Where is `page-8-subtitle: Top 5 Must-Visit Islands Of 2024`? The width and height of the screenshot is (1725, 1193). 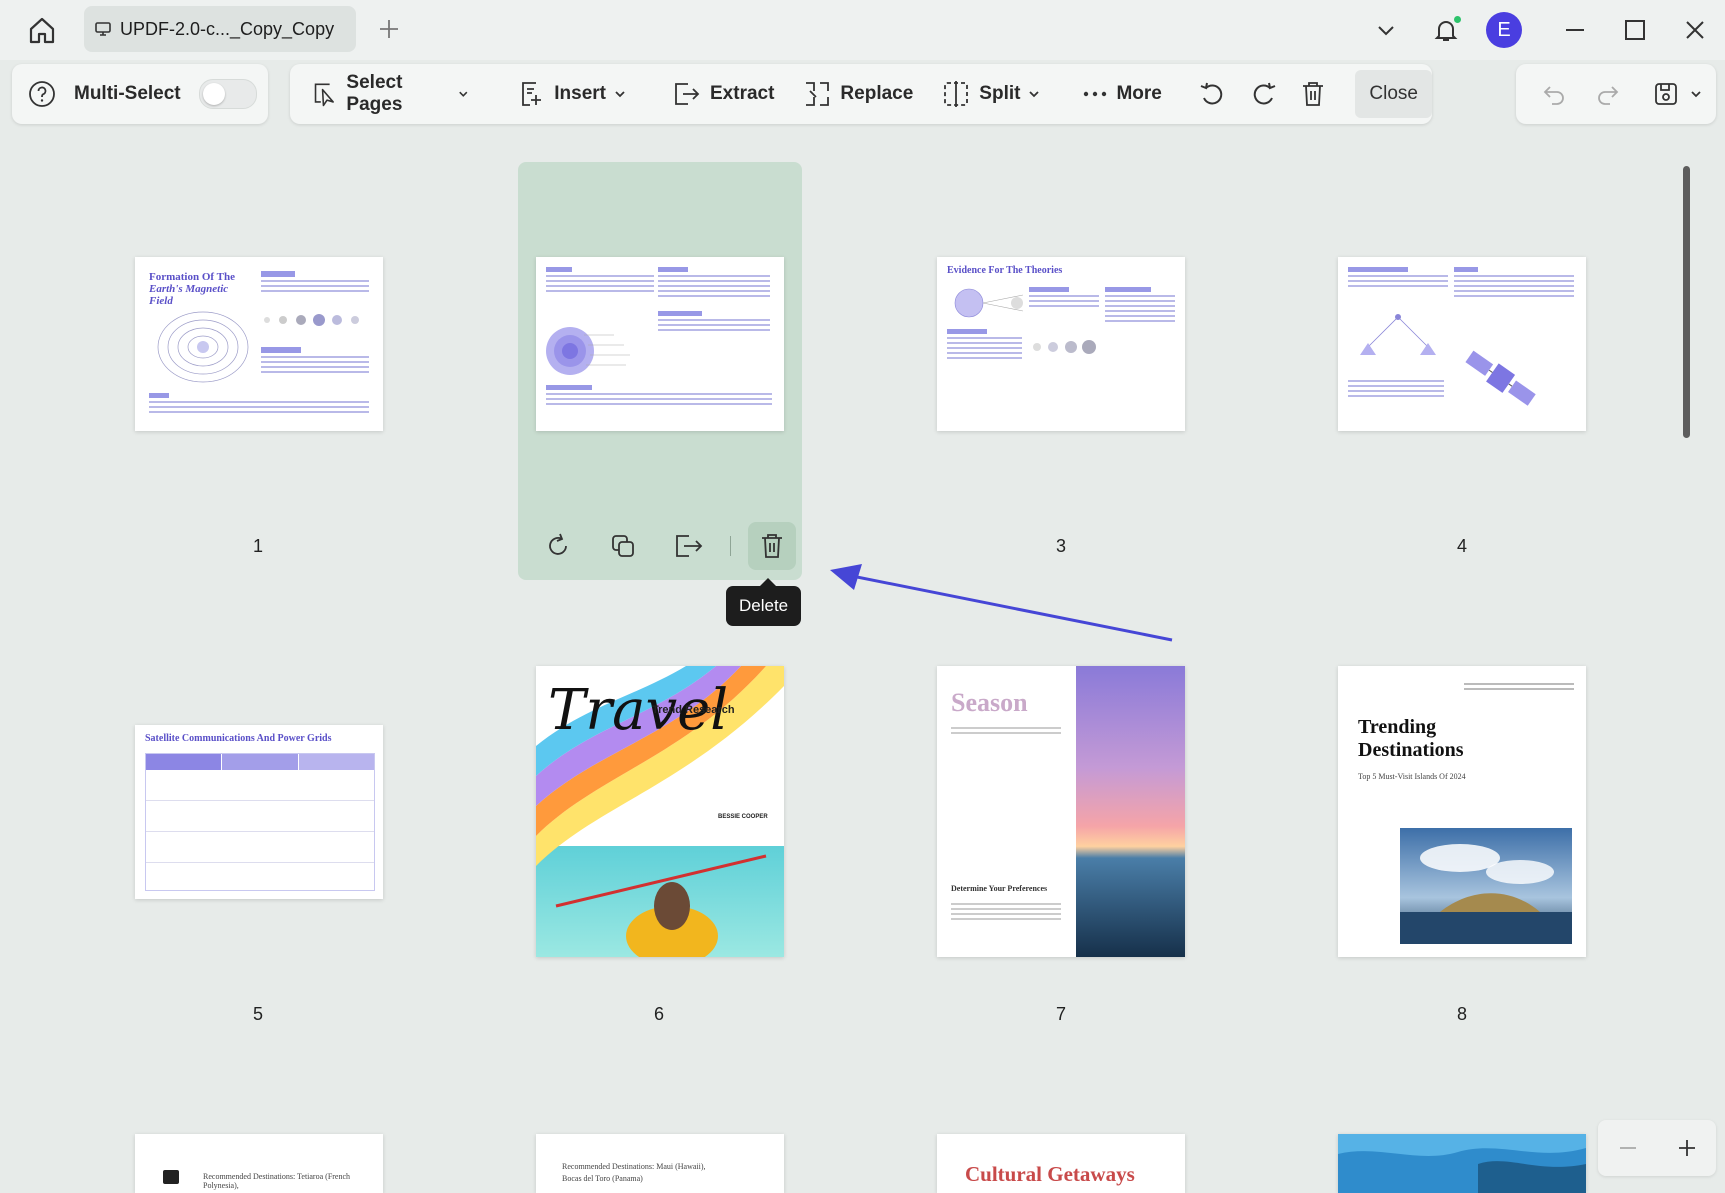
page-8-subtitle: Top 5 Must-Visit Islands Of 2024 is located at coordinates (1412, 776).